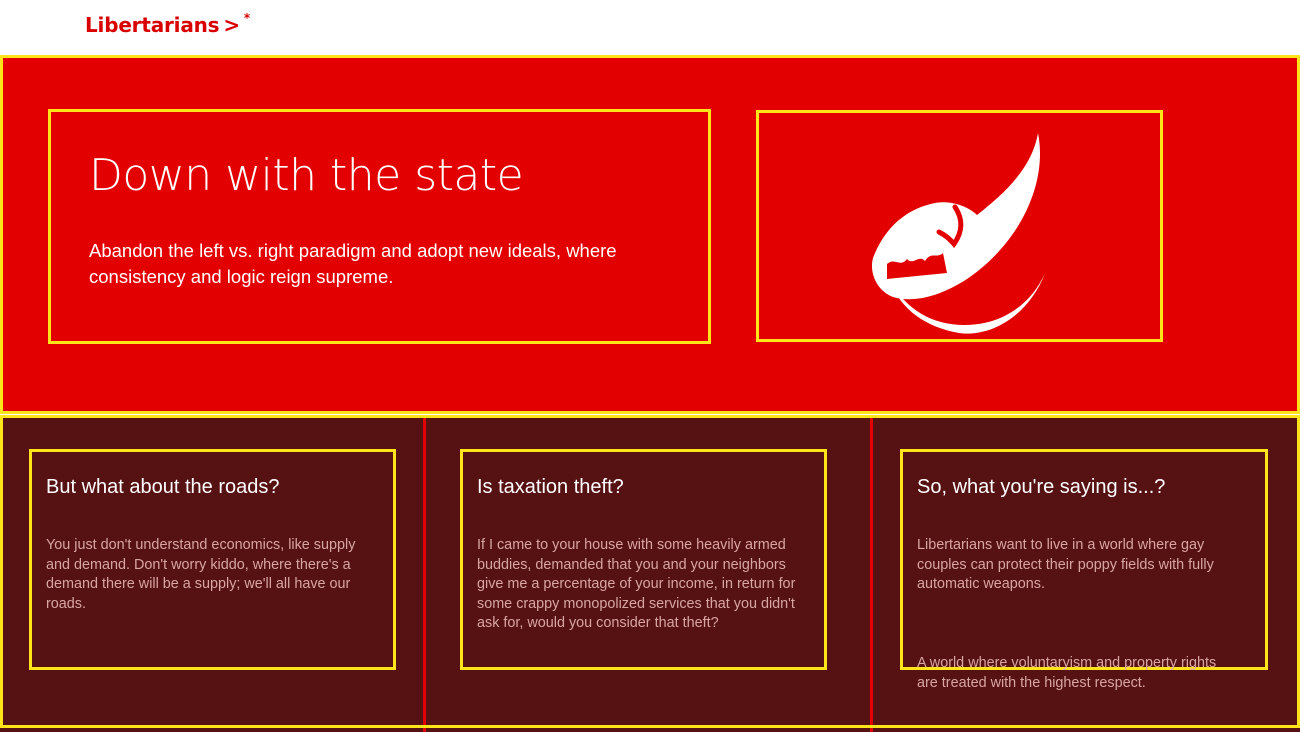 The height and width of the screenshot is (732, 1300). I want to click on hero-logo-box, so click(959, 226).